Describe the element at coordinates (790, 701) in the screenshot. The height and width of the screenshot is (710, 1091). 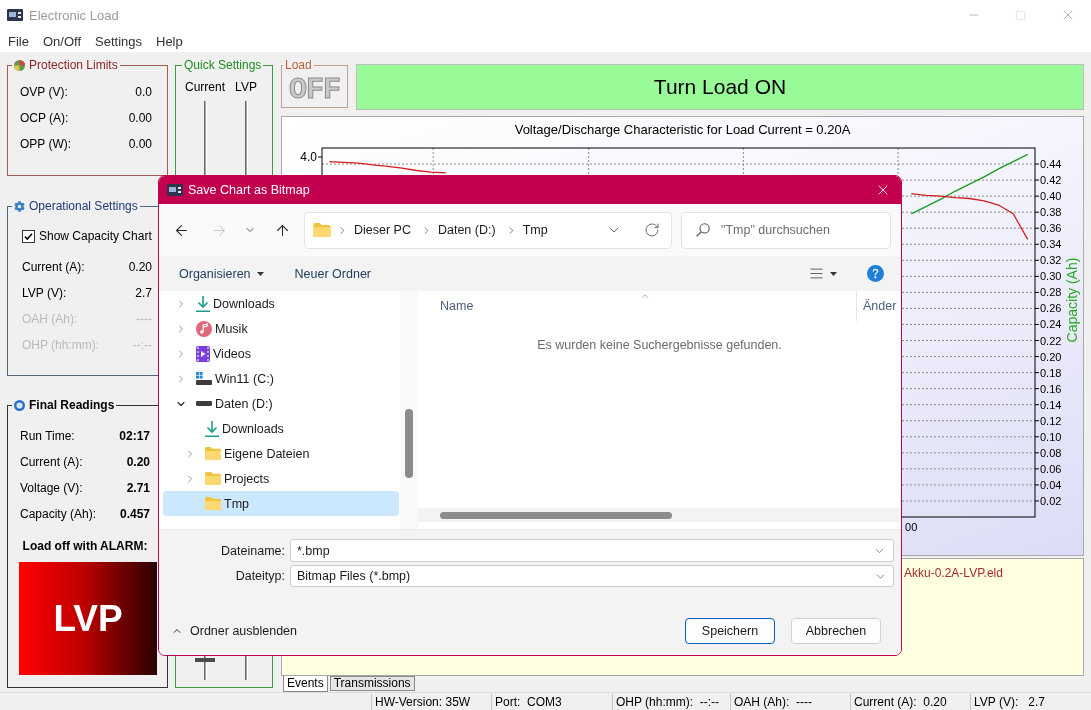
I see `status-bar-field: OAH (Ah): ----` at that location.